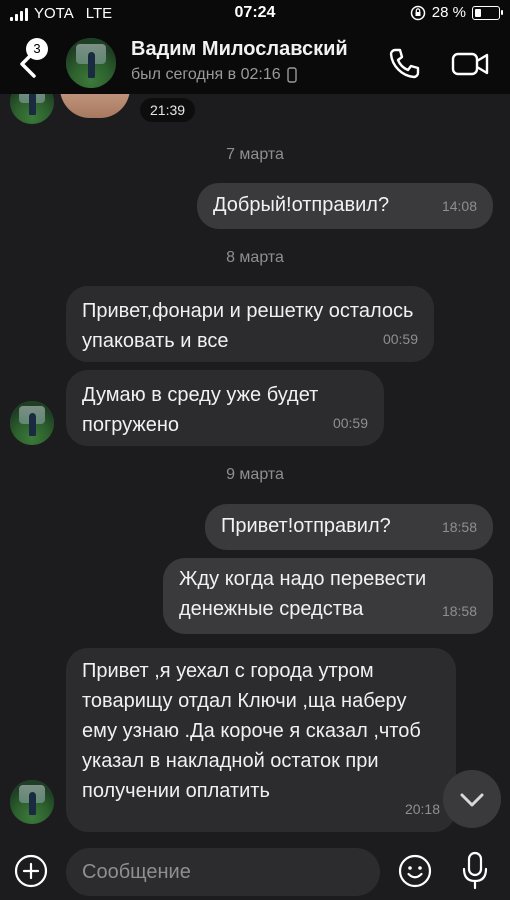 The width and height of the screenshot is (510, 900). Describe the element at coordinates (200, 410) in the screenshot. I see `message-text: Думаю в среду уже будет погружено` at that location.